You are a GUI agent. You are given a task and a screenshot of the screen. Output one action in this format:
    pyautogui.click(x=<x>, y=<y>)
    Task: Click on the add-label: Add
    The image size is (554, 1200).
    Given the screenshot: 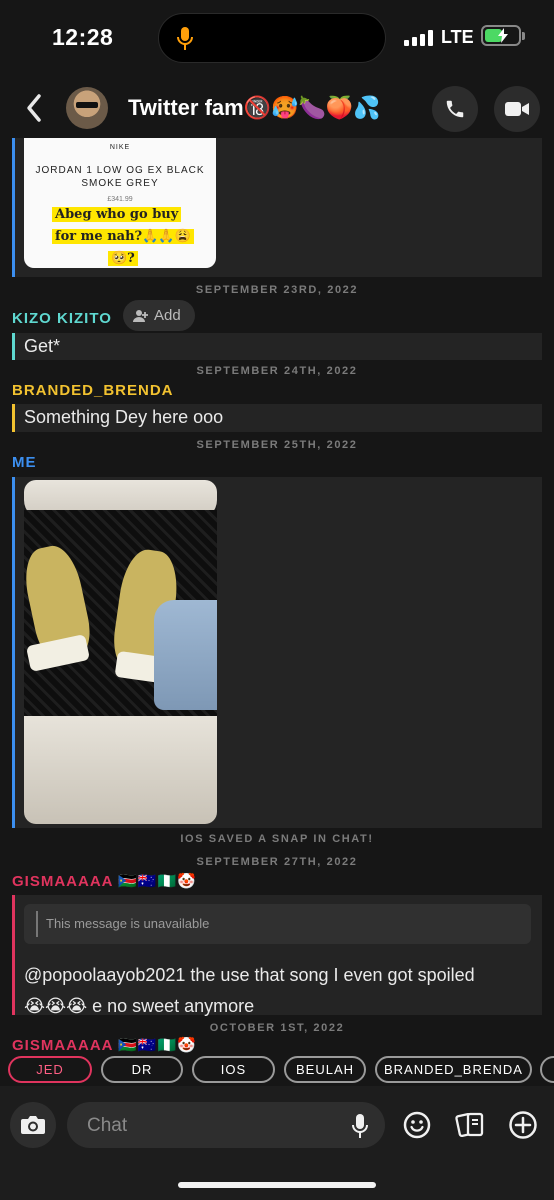 What is the action you would take?
    pyautogui.click(x=167, y=315)
    